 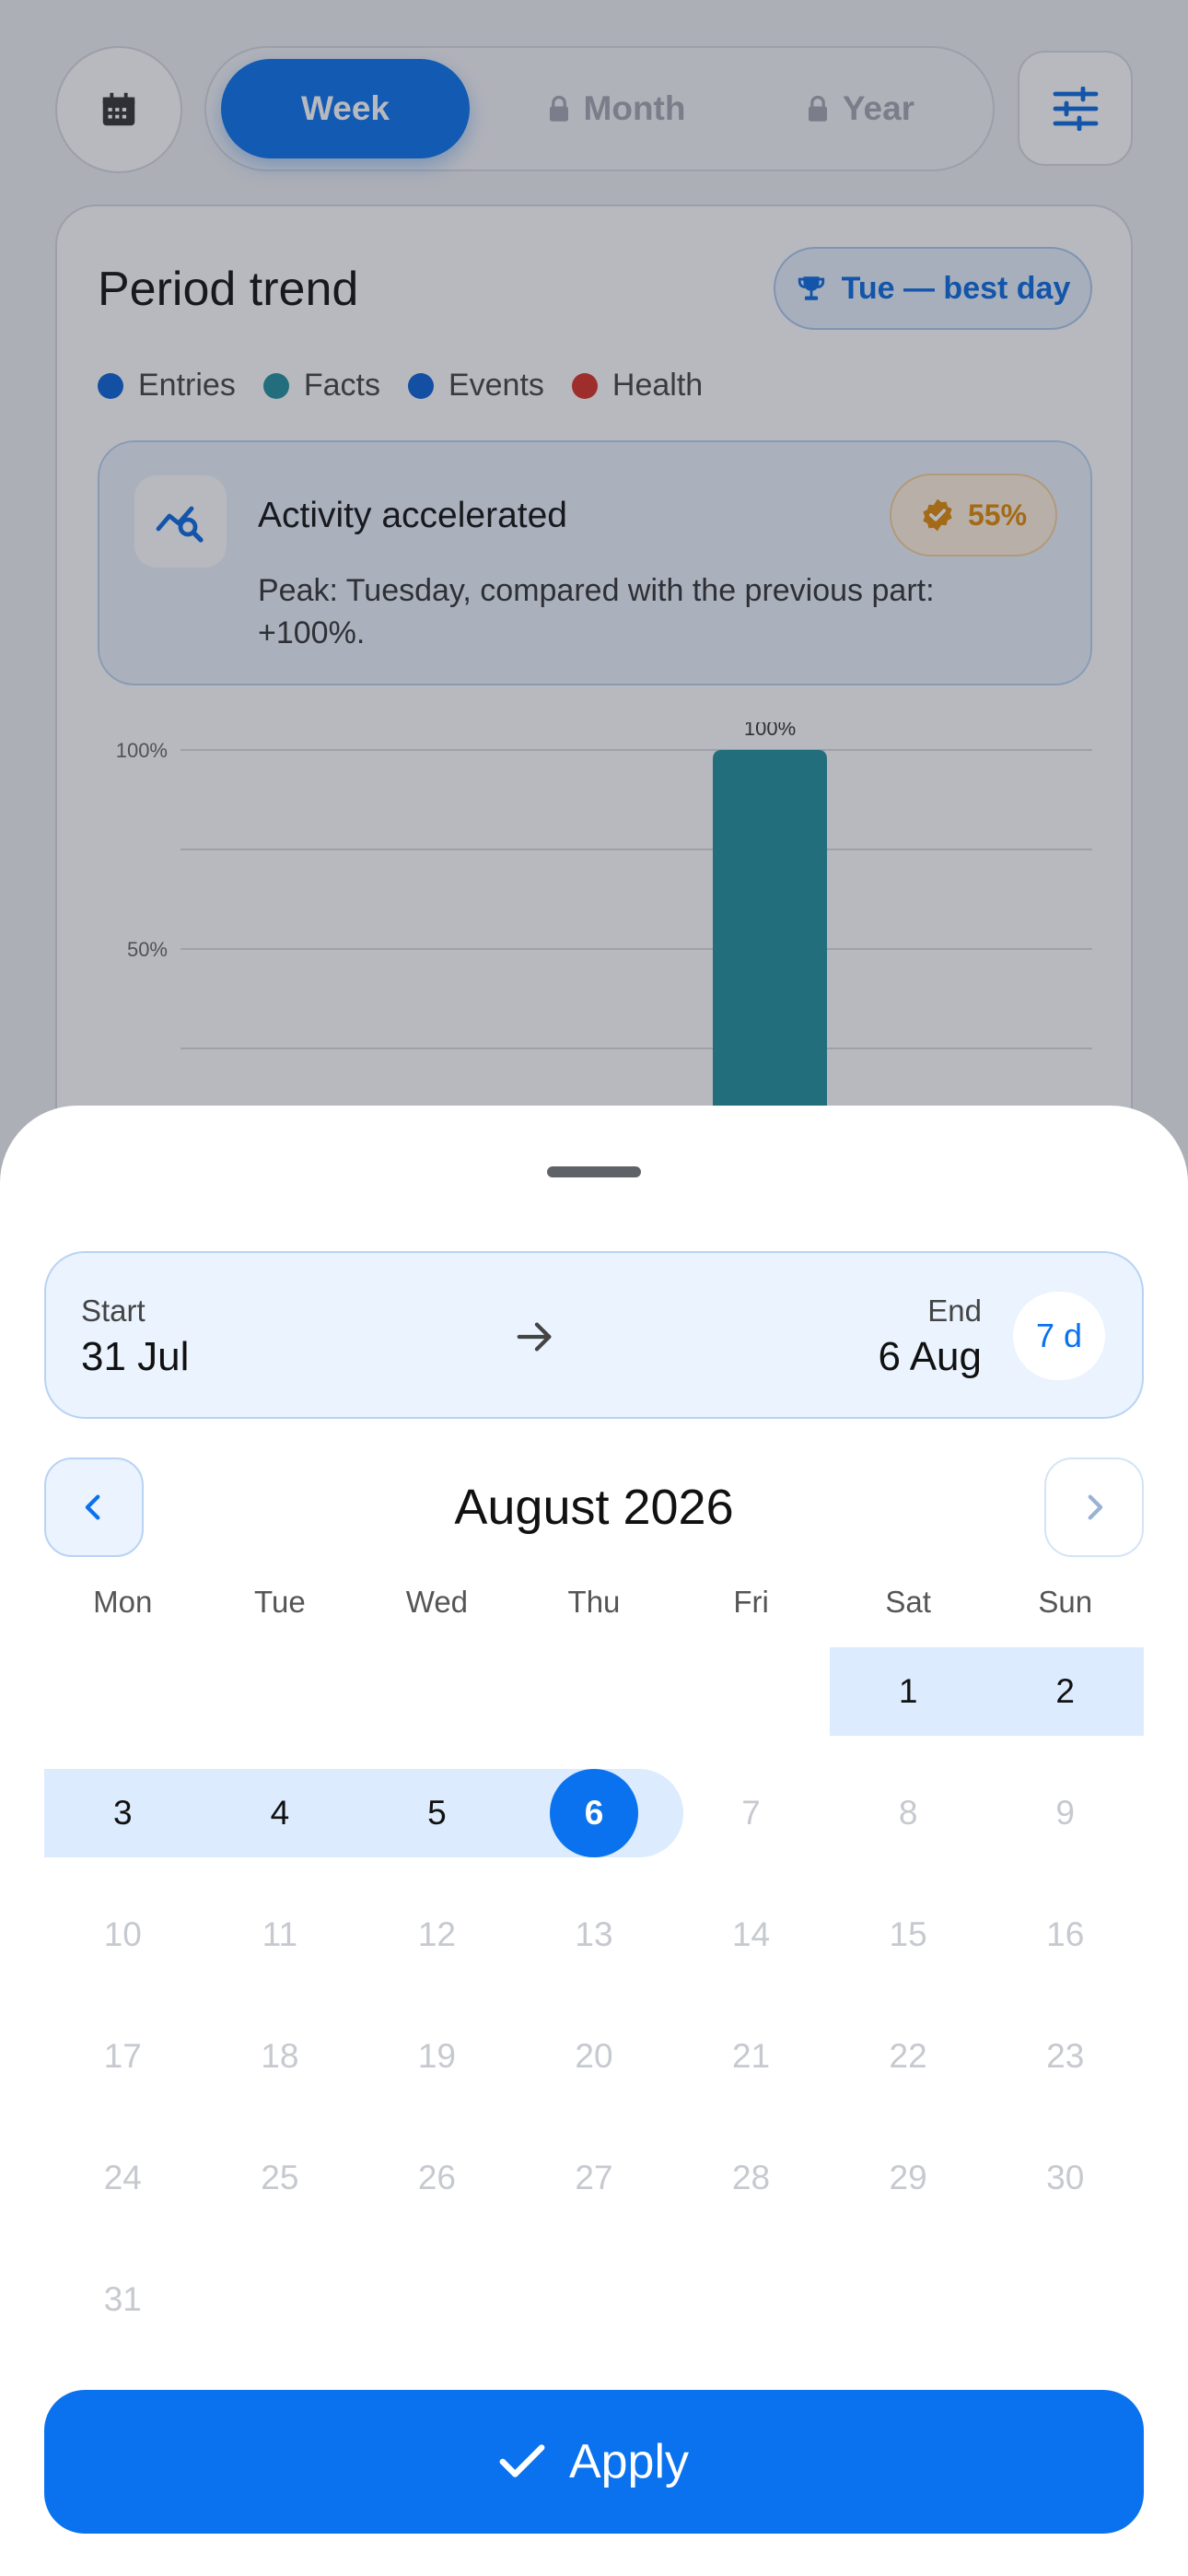 I want to click on calendar-day-disabled: 15, so click(x=908, y=1934).